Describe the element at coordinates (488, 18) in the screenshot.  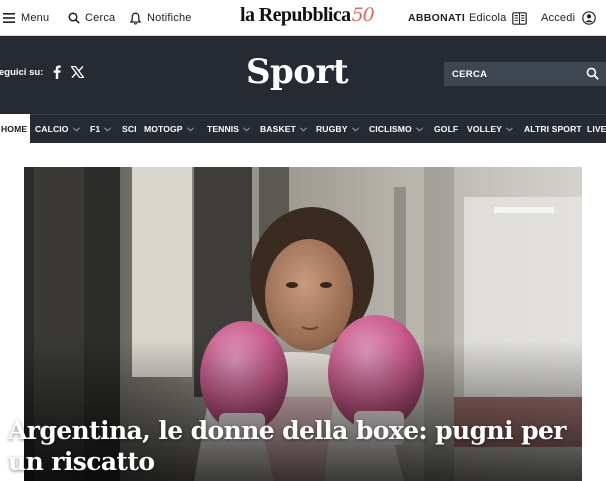
I see `edicola-label: Edicola` at that location.